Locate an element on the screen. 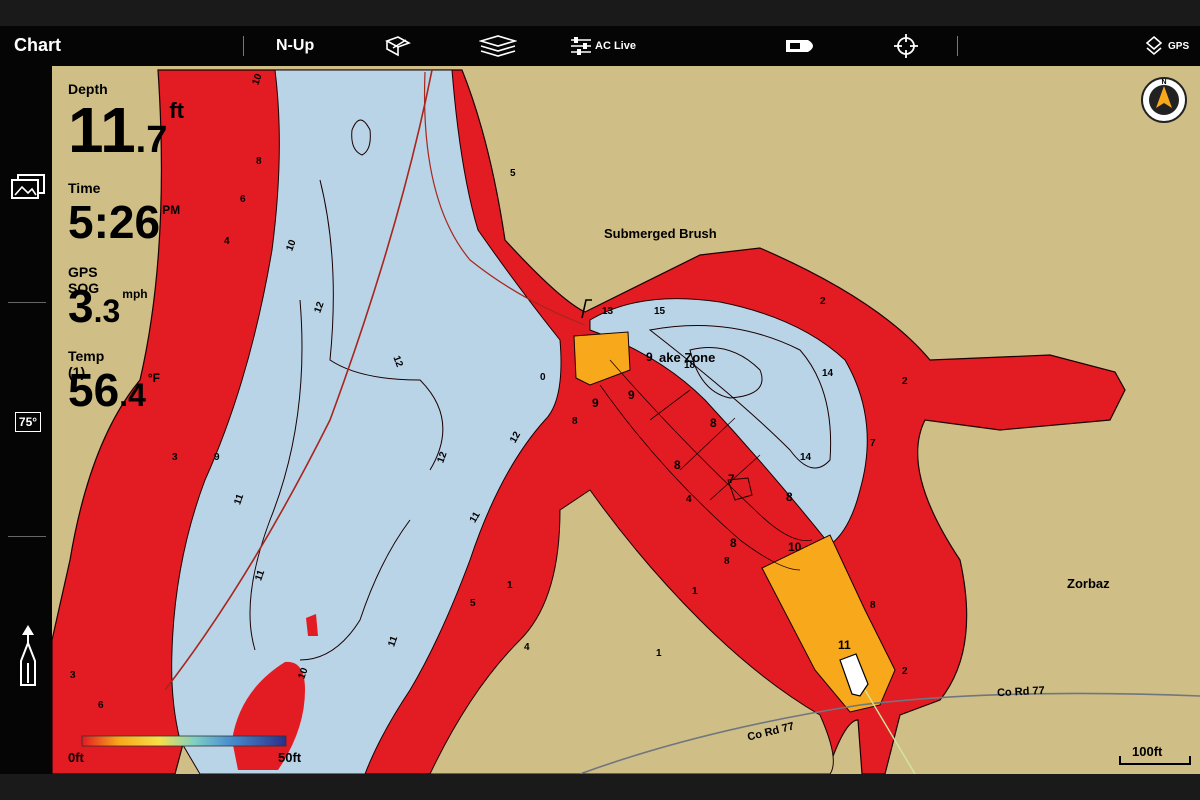 The height and width of the screenshot is (800, 1200). sog-dec: .3 is located at coordinates (107, 311).